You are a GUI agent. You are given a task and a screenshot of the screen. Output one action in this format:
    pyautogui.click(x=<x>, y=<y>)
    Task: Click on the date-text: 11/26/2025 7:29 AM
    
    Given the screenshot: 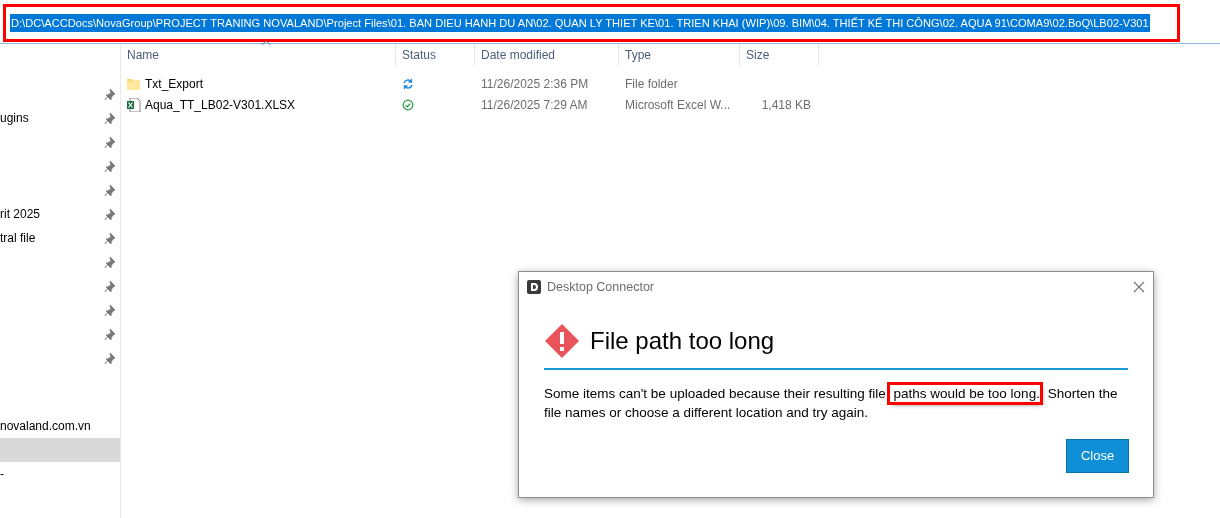 What is the action you would take?
    pyautogui.click(x=534, y=104)
    